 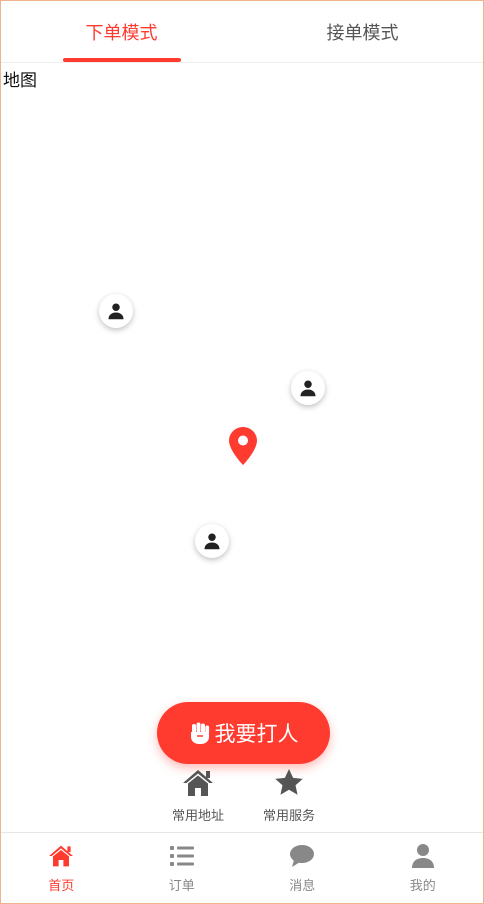 I want to click on frequent-address-button: 常用地址, so click(x=198, y=795).